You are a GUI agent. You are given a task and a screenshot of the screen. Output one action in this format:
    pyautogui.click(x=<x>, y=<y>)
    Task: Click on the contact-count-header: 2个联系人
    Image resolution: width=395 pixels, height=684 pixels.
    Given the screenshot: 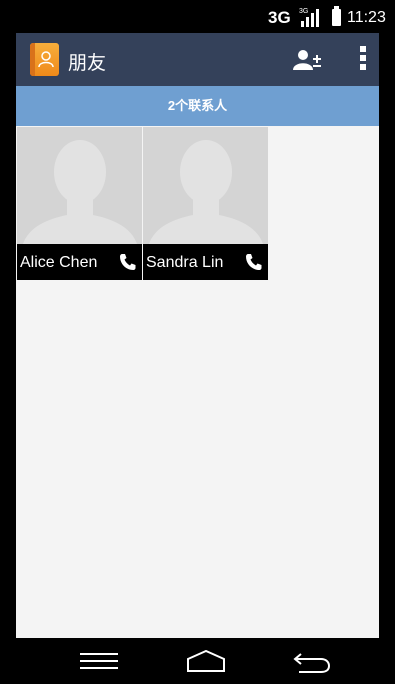 What is the action you would take?
    pyautogui.click(x=197, y=106)
    